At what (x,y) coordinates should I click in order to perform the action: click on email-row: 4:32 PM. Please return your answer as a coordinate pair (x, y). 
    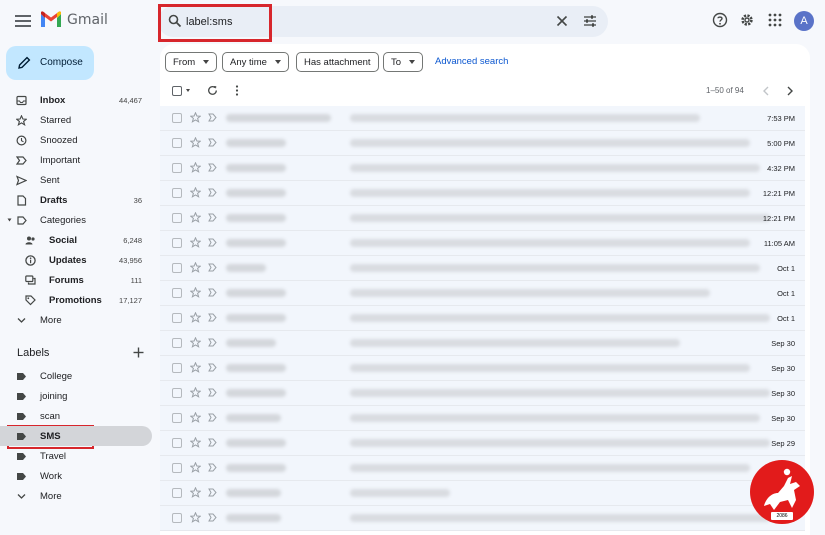
    Looking at the image, I should click on (482, 168).